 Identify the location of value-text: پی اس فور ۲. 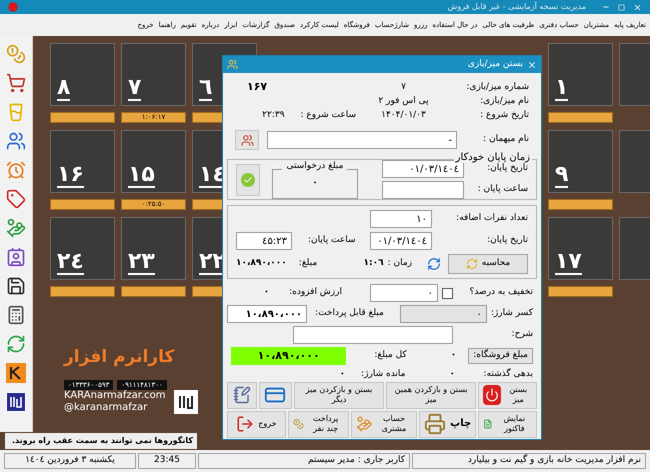
(403, 101).